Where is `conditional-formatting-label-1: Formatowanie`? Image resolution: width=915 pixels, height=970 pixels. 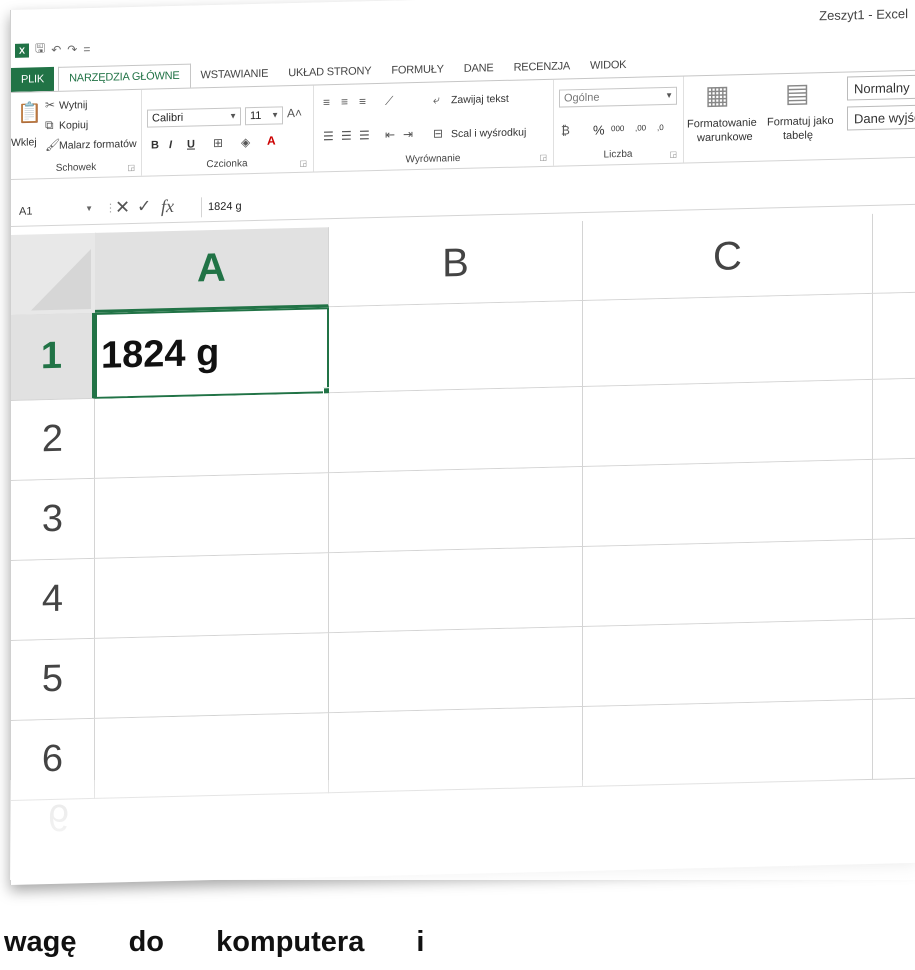 conditional-formatting-label-1: Formatowanie is located at coordinates (722, 124).